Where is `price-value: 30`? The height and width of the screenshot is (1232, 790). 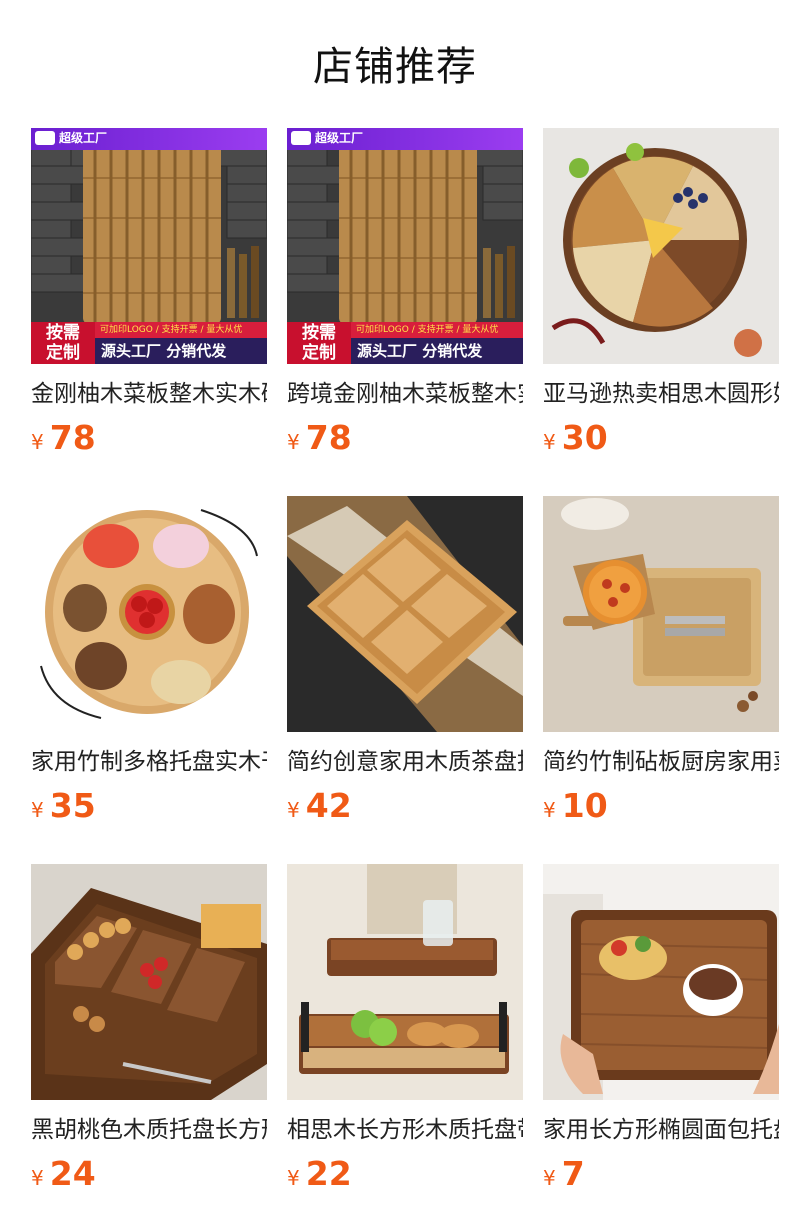 price-value: 30 is located at coordinates (584, 437).